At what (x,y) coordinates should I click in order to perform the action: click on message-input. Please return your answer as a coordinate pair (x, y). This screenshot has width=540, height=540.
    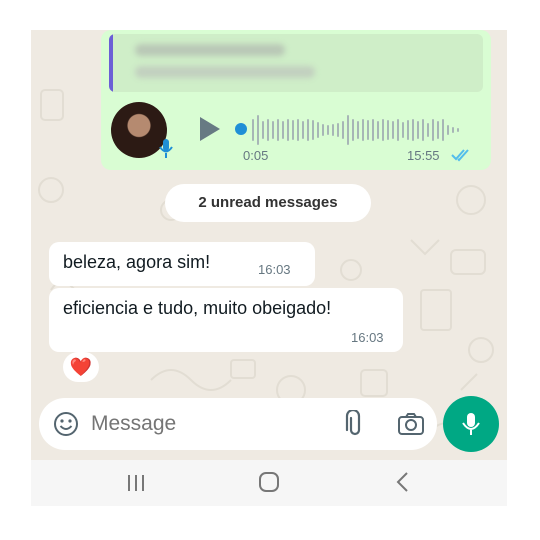
    Looking at the image, I should click on (206, 424).